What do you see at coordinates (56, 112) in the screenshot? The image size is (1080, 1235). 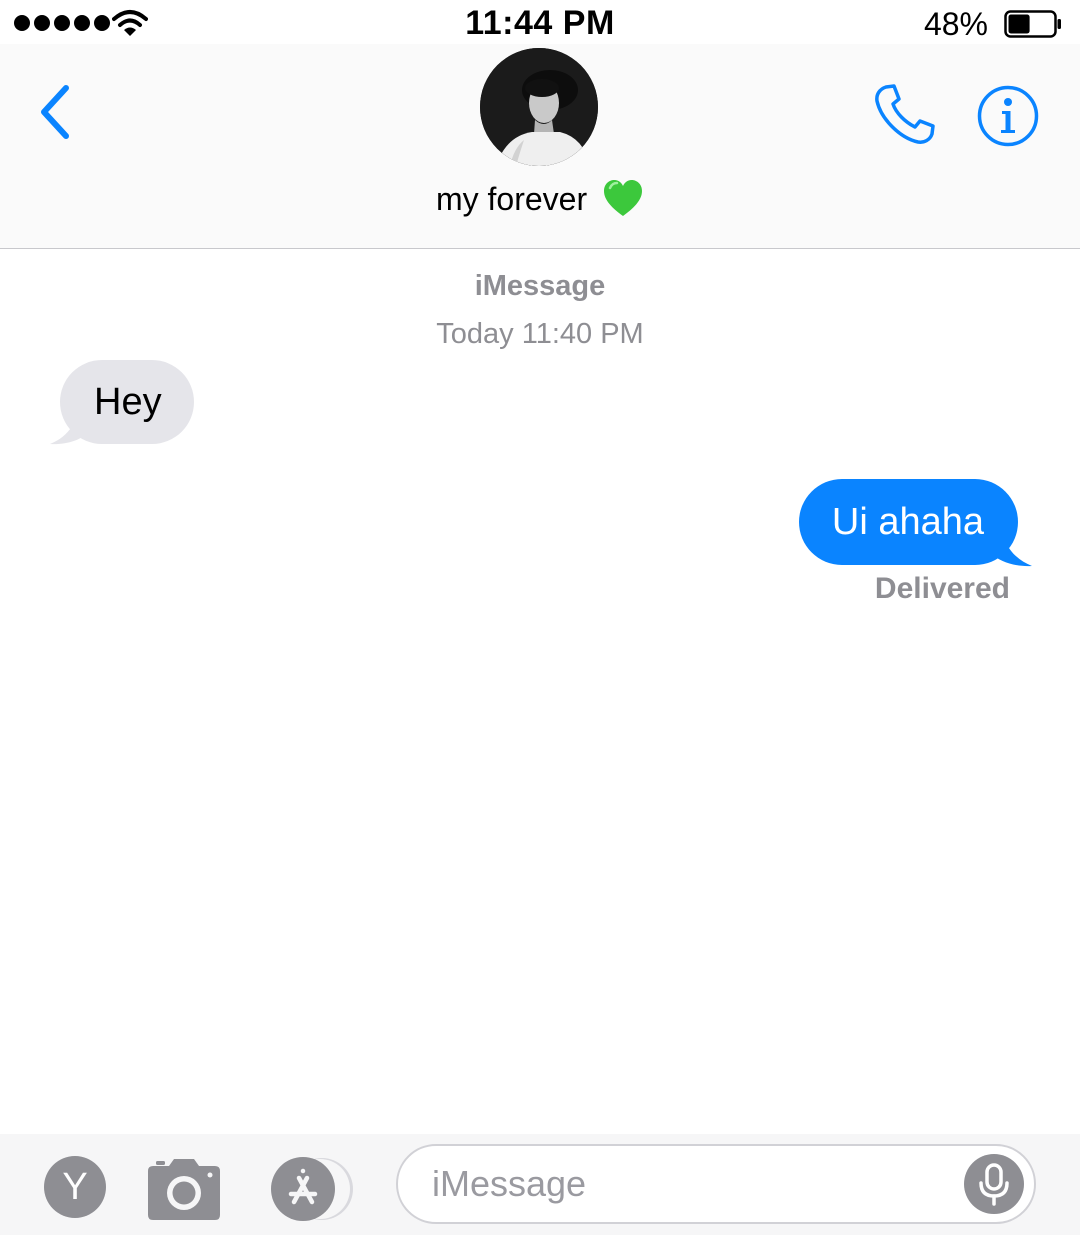 I see `back-chevron-icon` at bounding box center [56, 112].